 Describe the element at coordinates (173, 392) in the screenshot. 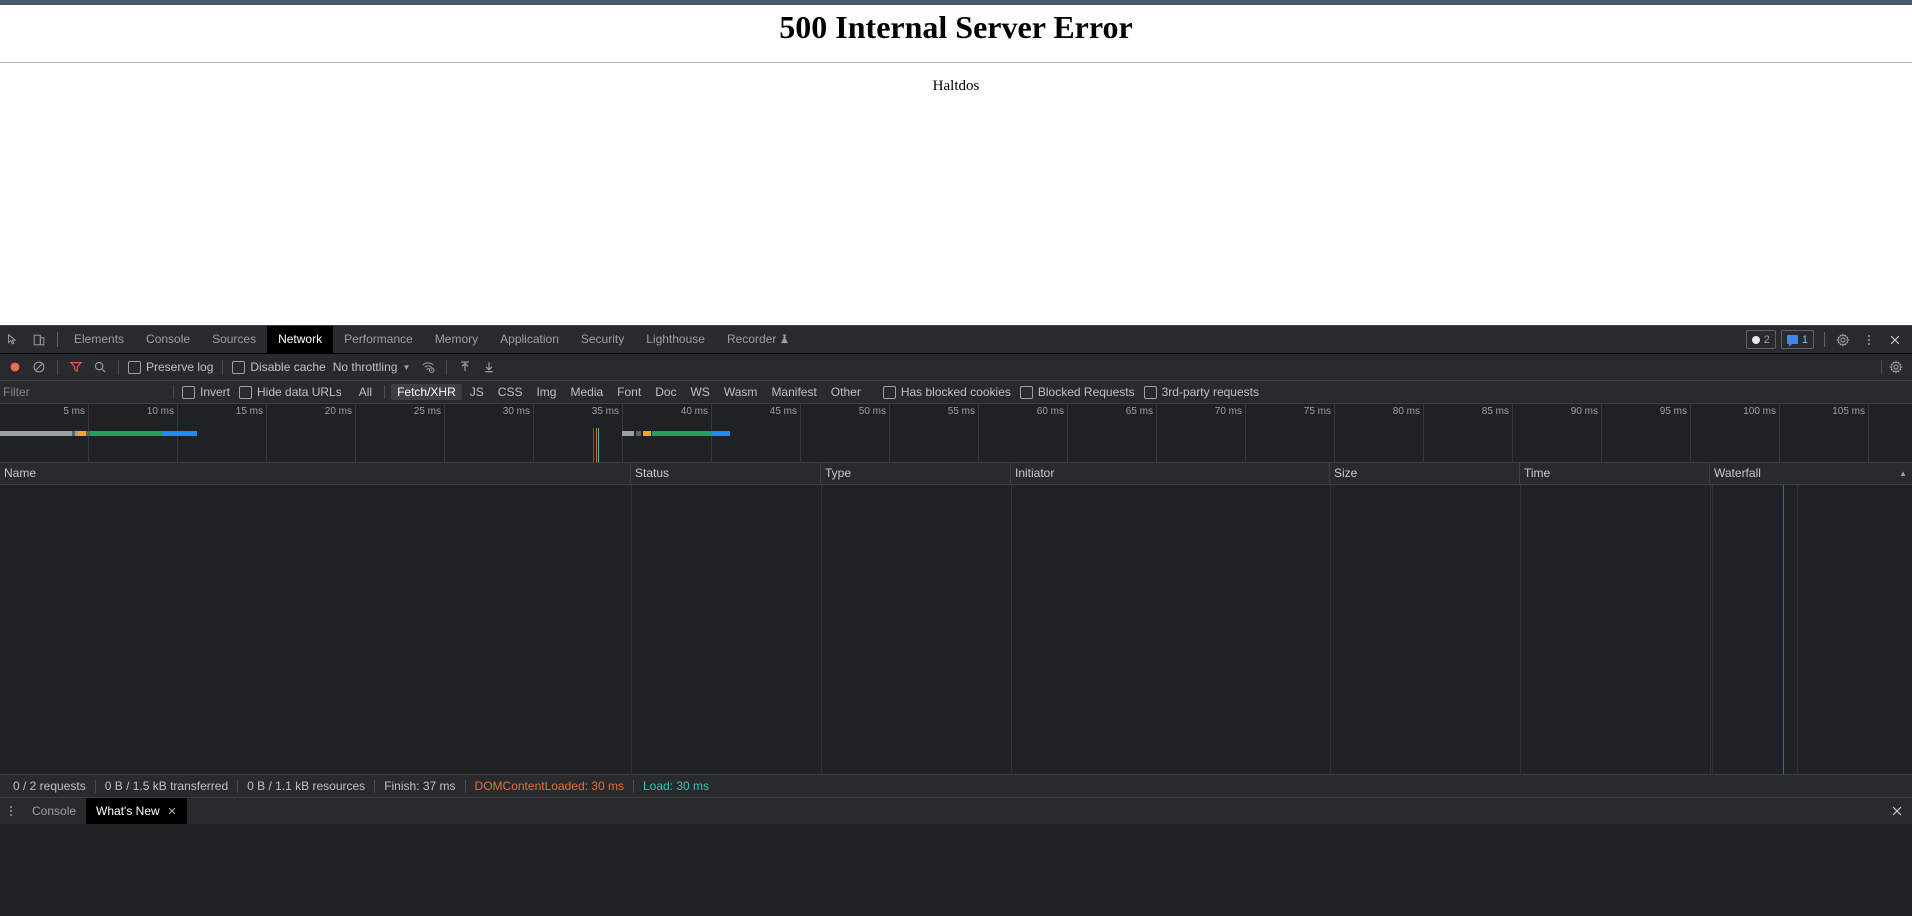

I see `filter-divider` at that location.